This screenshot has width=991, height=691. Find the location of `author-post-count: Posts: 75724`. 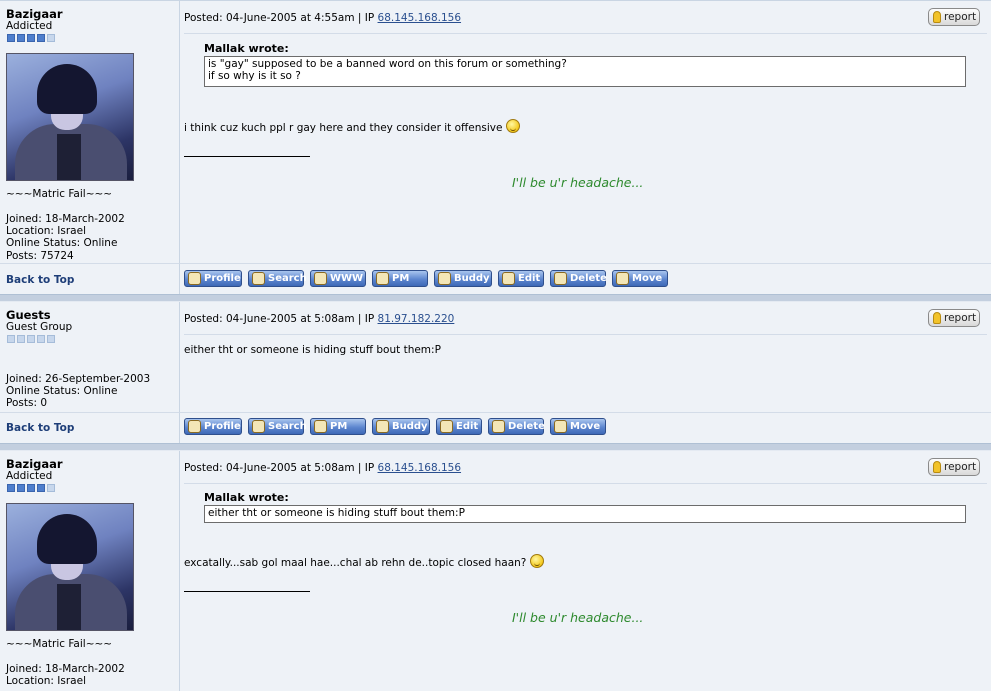

author-post-count: Posts: 75724 is located at coordinates (40, 255).